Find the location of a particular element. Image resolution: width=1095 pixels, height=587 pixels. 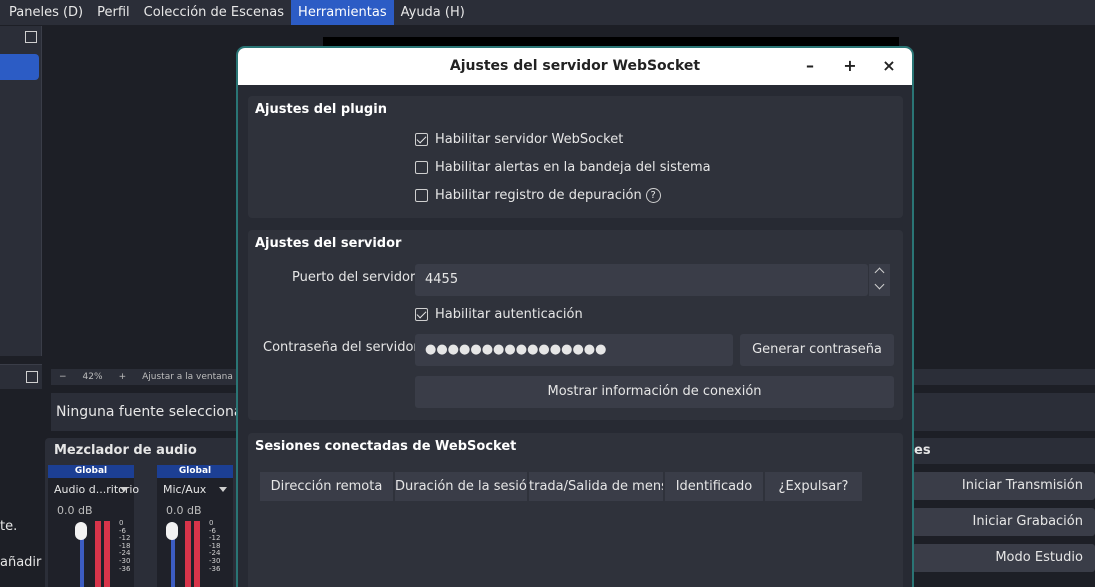

sources-hint-text: te. is located at coordinates (9, 526).